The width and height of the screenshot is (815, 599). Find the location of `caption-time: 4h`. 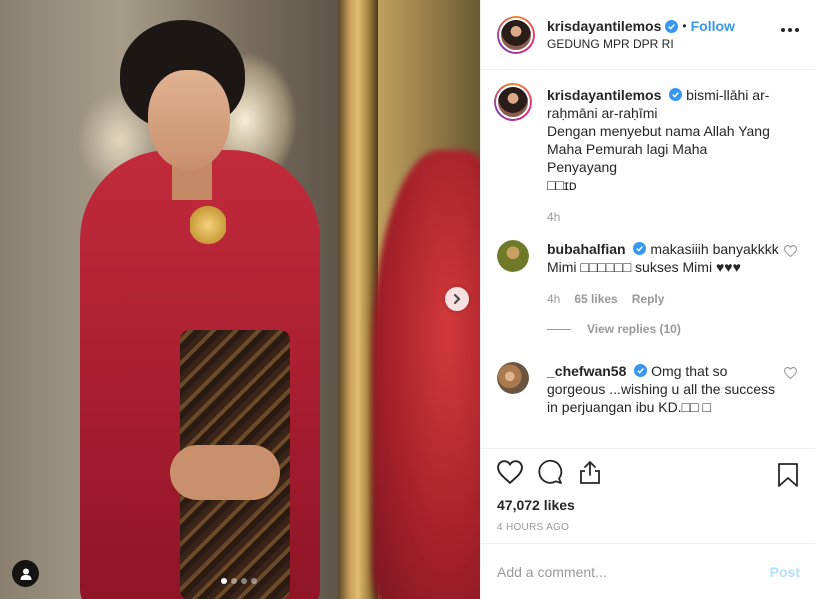

caption-time: 4h is located at coordinates (553, 217).